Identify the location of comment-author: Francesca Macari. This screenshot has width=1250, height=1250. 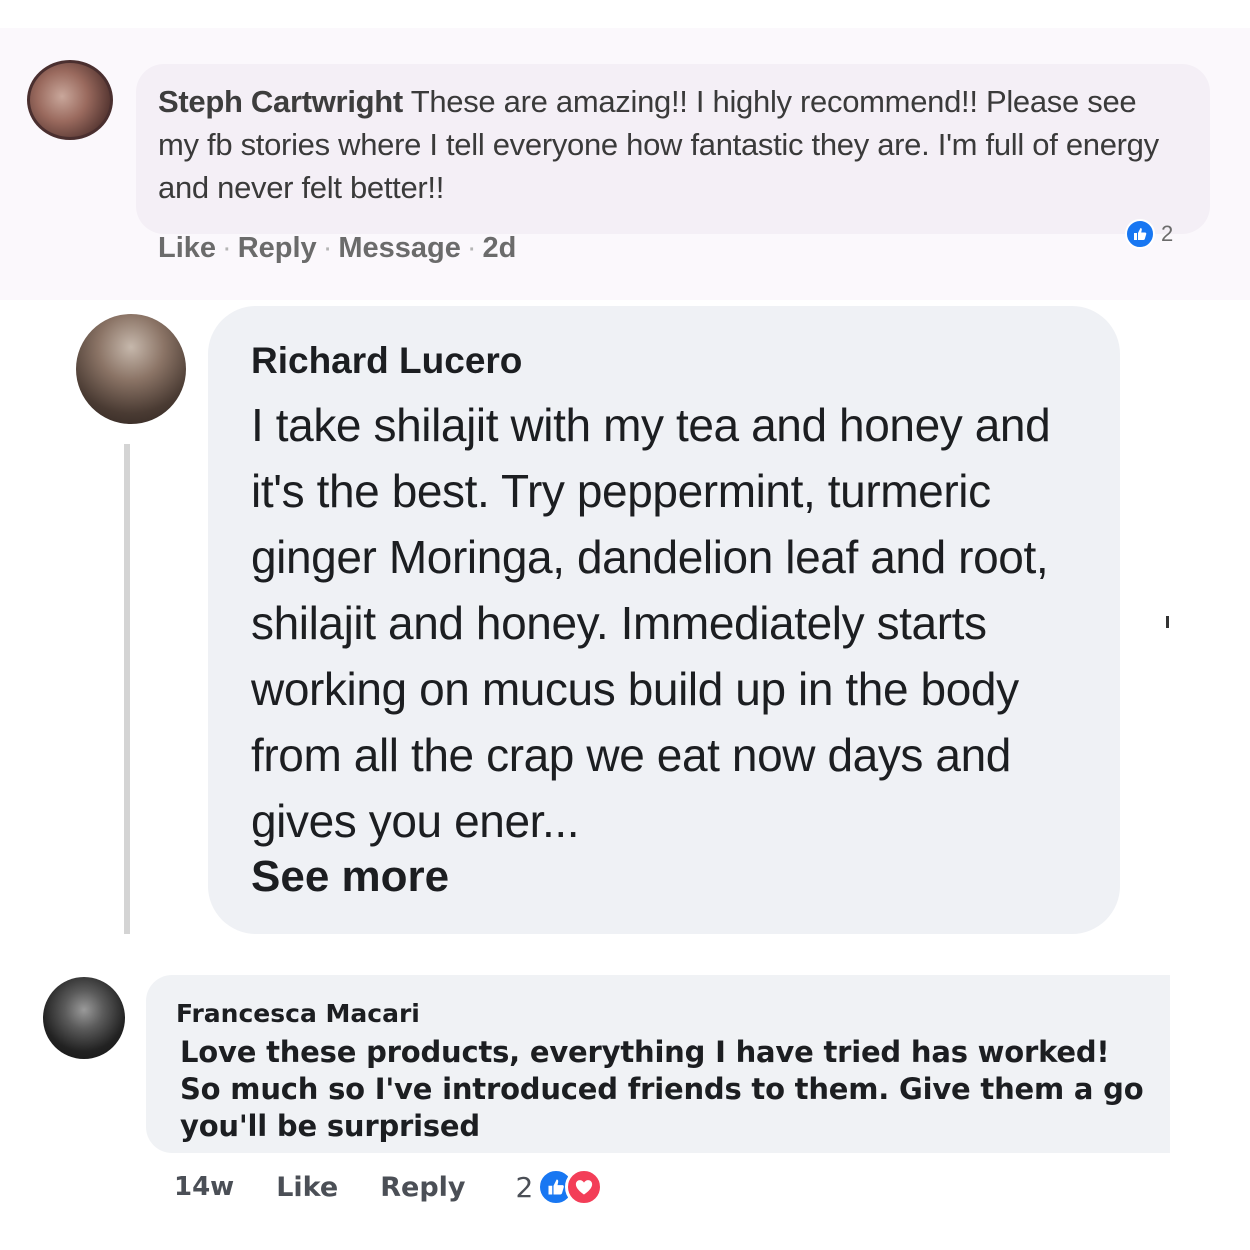
(298, 1013).